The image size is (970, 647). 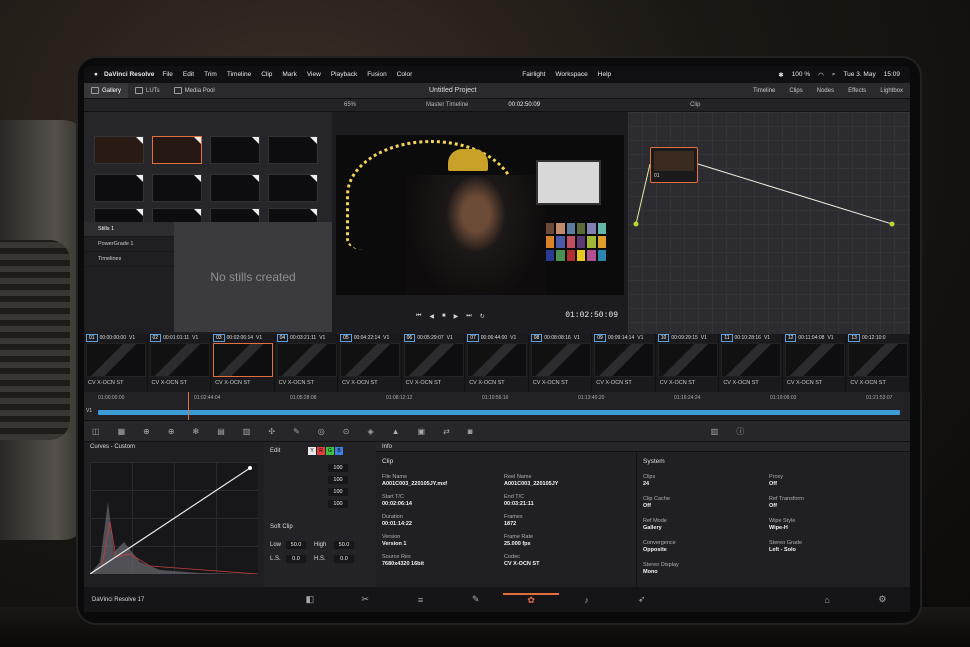 What do you see at coordinates (370, 363) in the screenshot?
I see `clip-thumbnail: 05 00:04:22:14 V1 CV X-OCN ST` at bounding box center [370, 363].